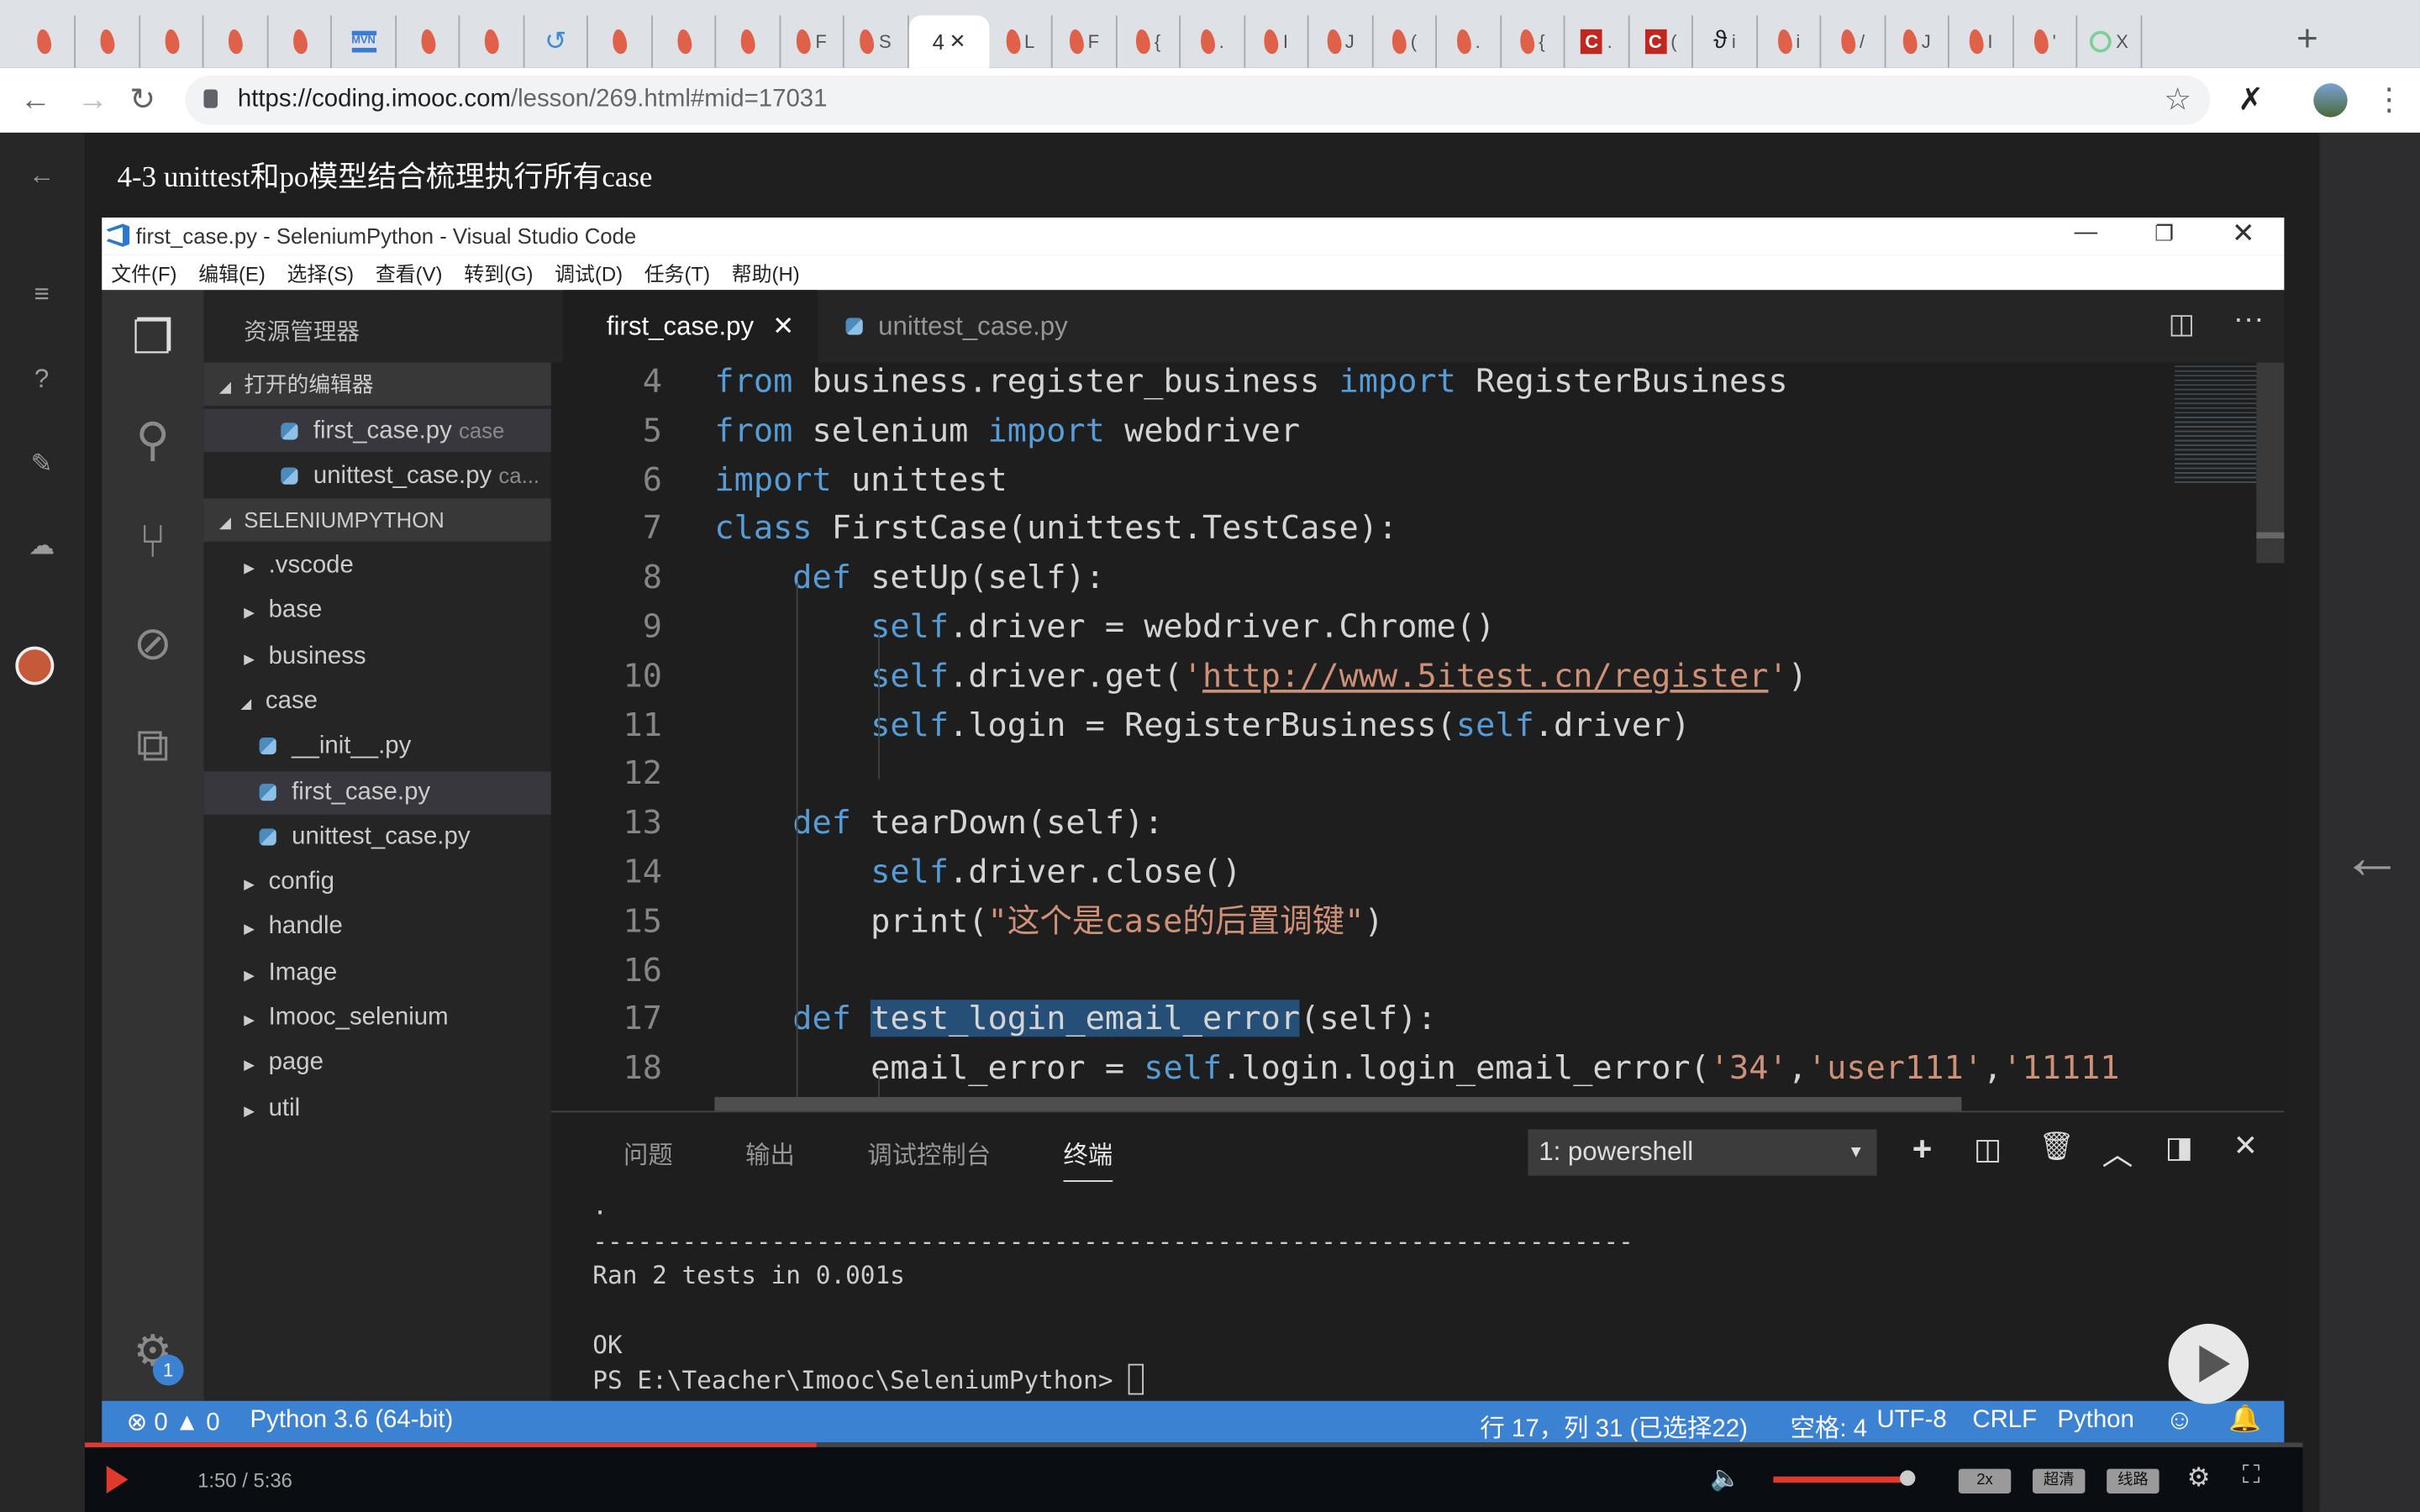  Describe the element at coordinates (2251, 99) in the screenshot. I see `extension-icon: ✗` at that location.